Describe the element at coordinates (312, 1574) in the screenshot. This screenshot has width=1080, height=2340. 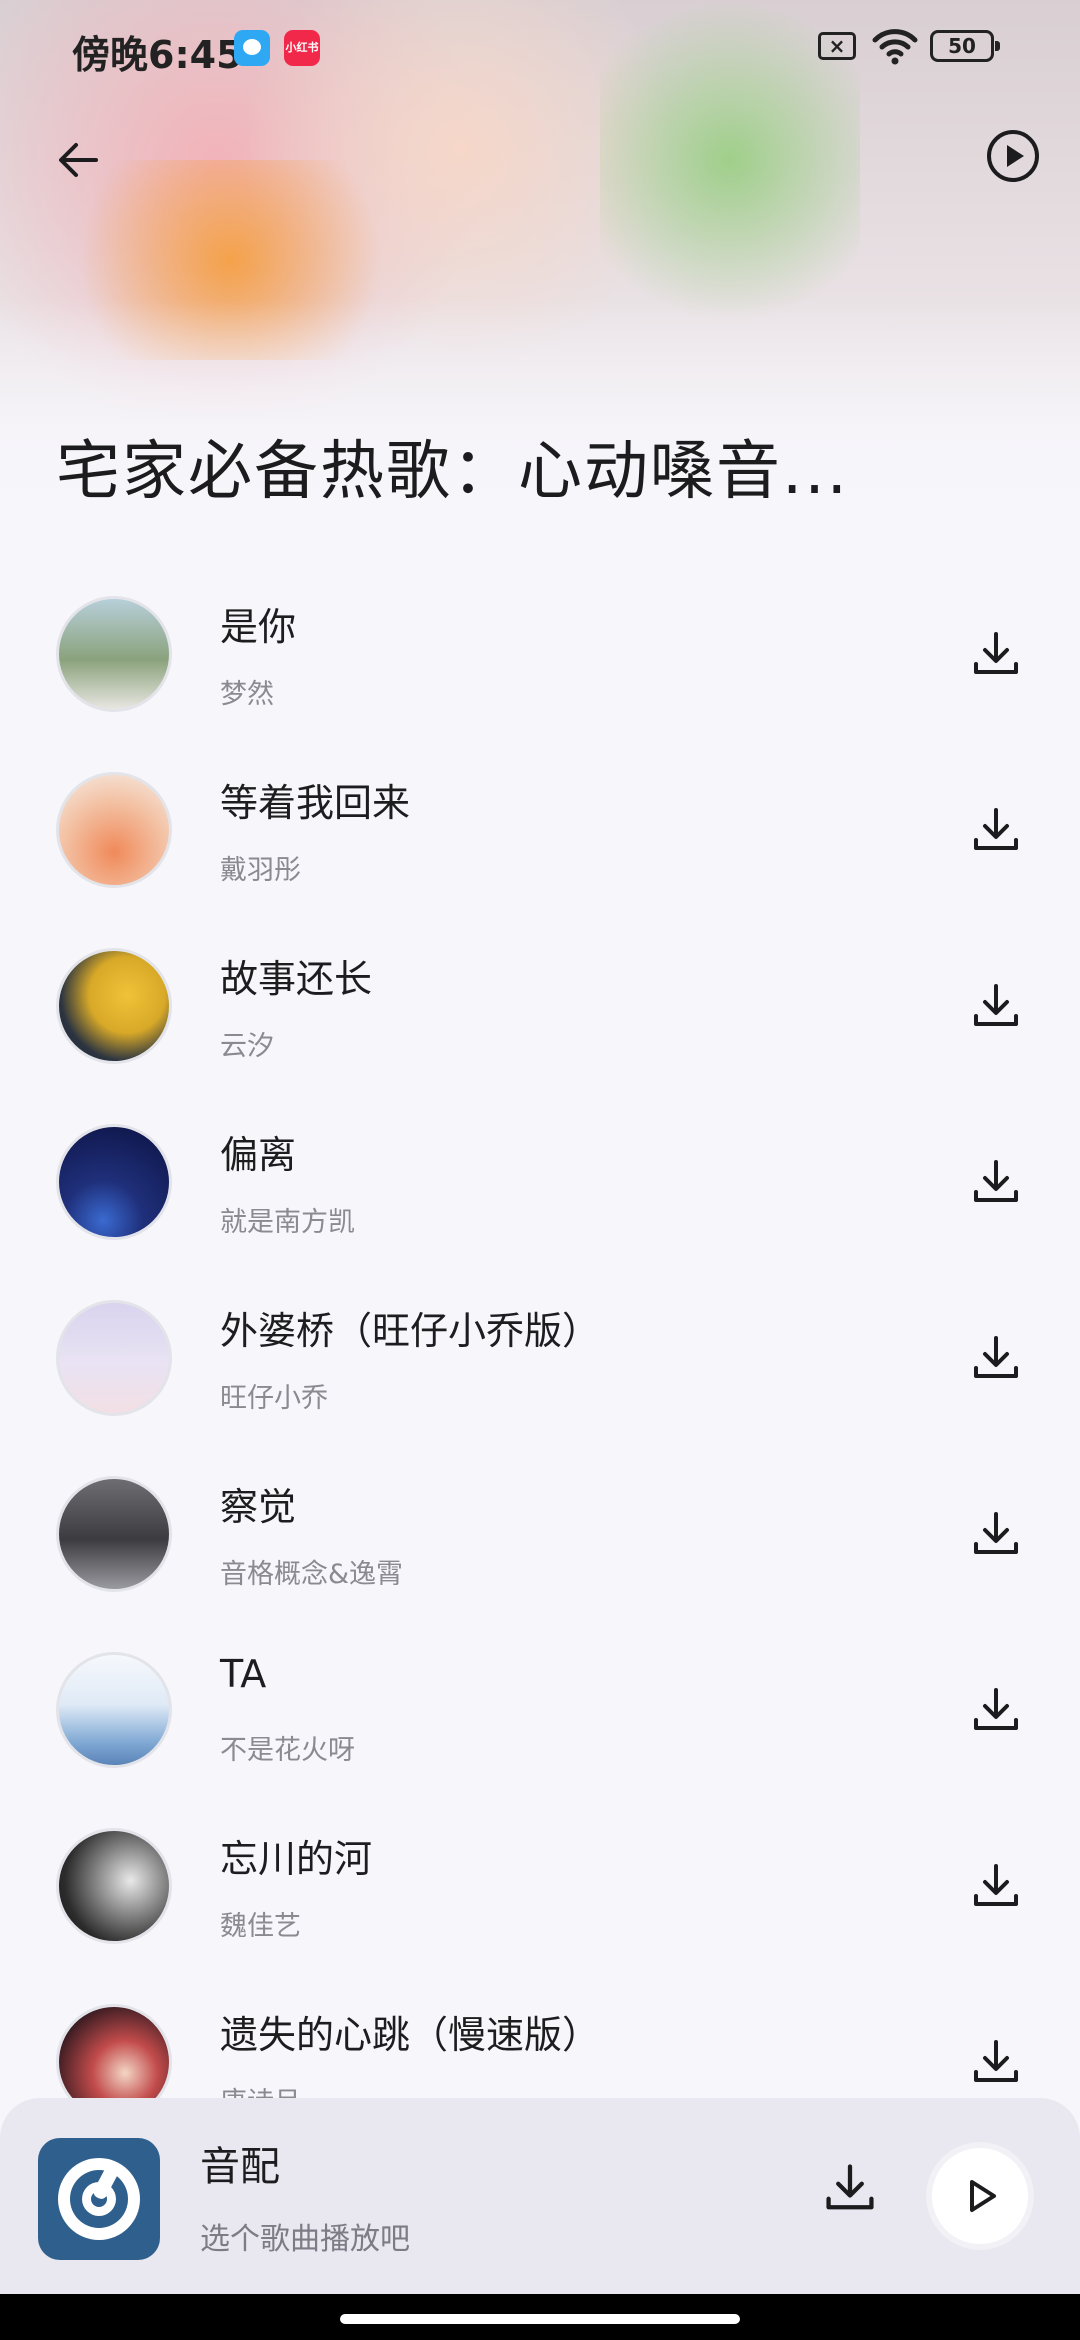
I see `song-artist: 音格概念&逸霄` at that location.